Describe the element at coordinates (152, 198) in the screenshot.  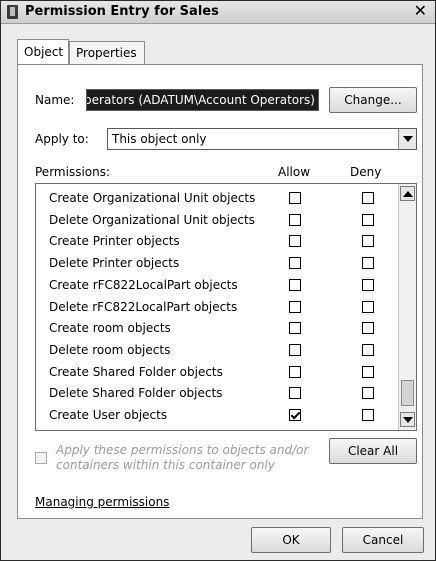
I see `permission-name: Create Organizational Unit objects` at that location.